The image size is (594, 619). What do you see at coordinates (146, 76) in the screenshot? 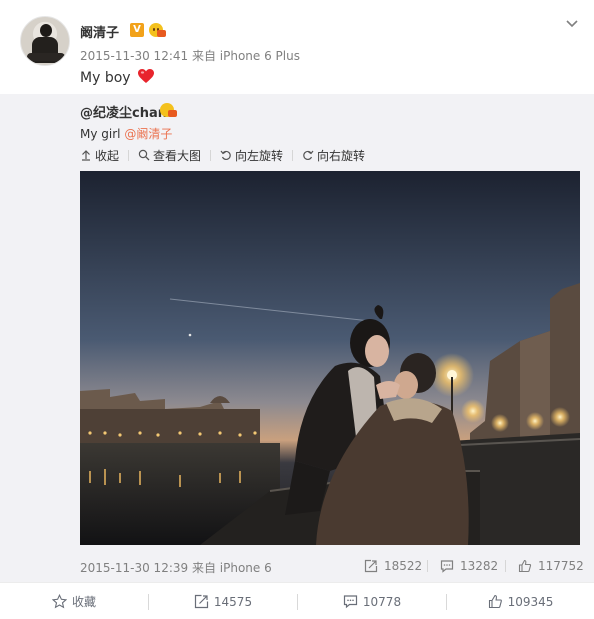
I see `heart-icon` at bounding box center [146, 76].